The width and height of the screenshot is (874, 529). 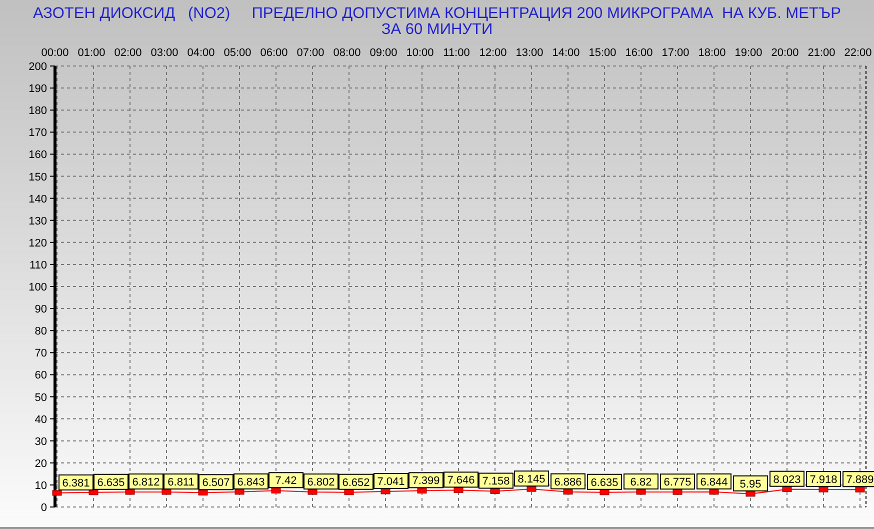 I want to click on data-label: 5.95, so click(x=751, y=484).